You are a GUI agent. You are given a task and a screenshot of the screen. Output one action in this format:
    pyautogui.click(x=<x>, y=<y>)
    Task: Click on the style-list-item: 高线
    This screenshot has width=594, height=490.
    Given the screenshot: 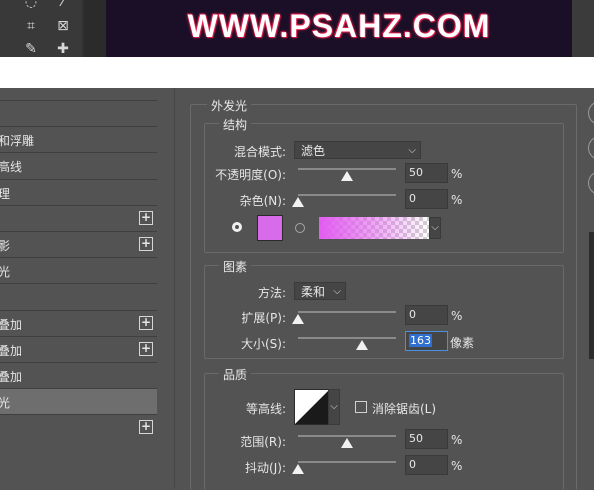 What is the action you would take?
    pyautogui.click(x=78, y=165)
    